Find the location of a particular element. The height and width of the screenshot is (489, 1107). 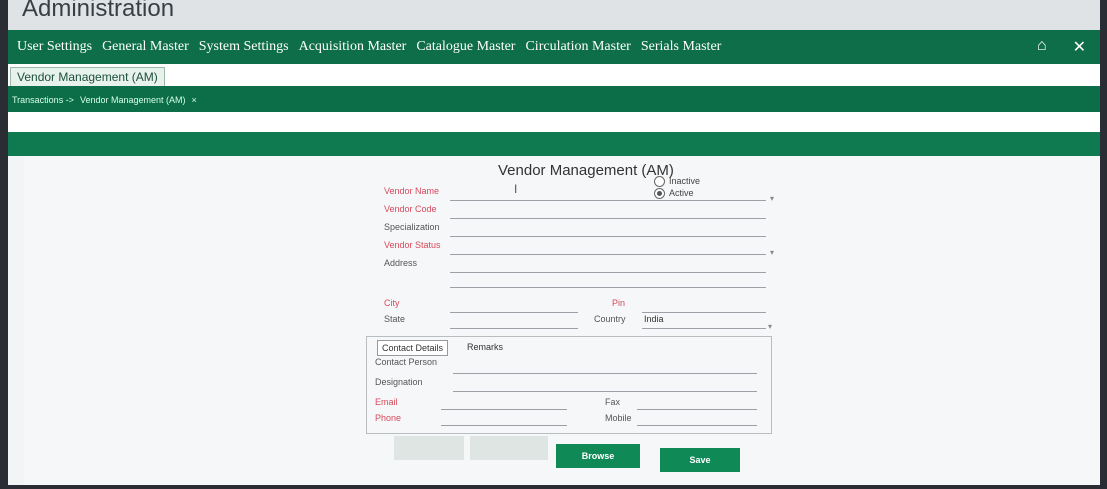

vendor-name-dropdown-icon: ▾ is located at coordinates (772, 198).